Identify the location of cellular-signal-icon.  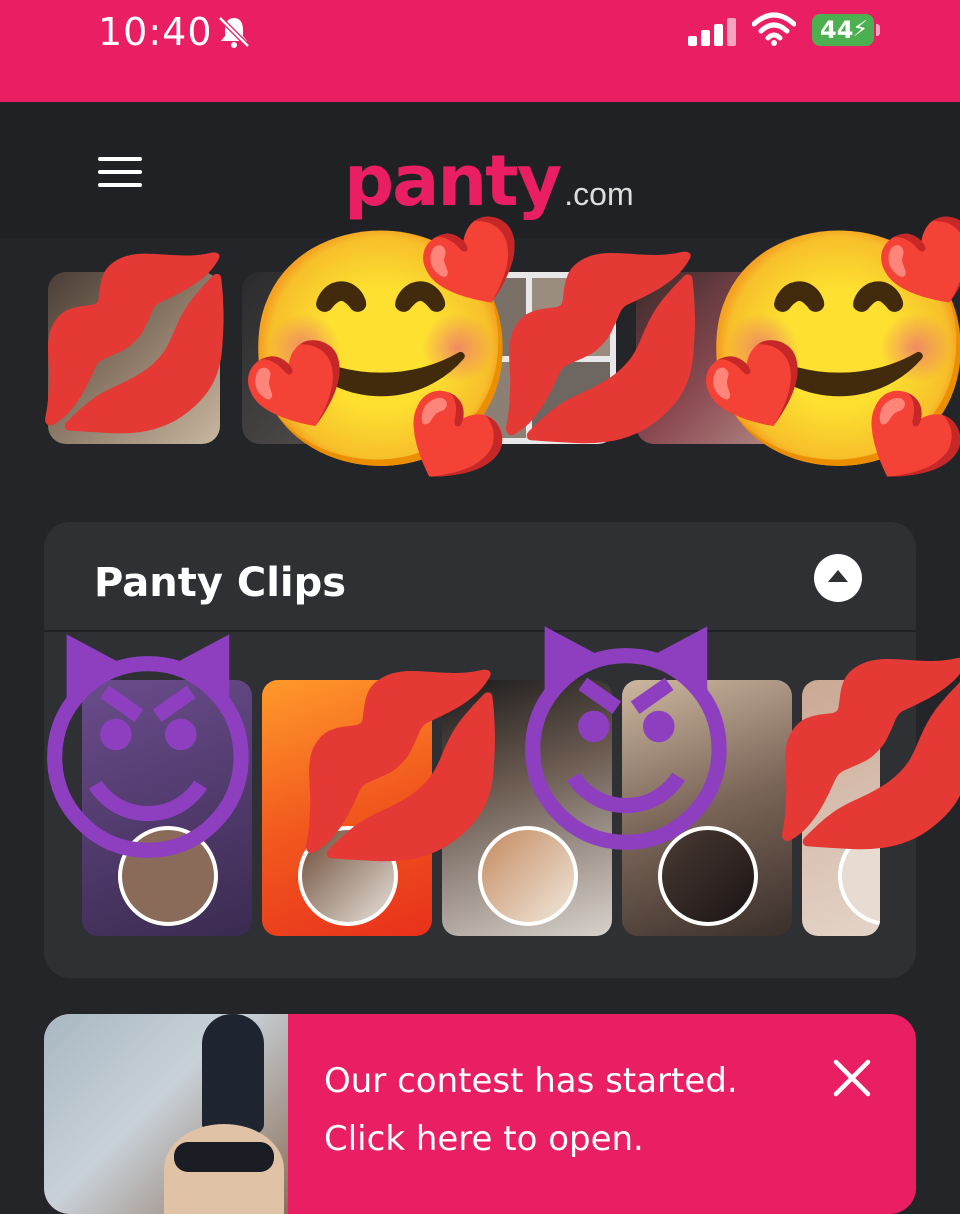
(712, 32).